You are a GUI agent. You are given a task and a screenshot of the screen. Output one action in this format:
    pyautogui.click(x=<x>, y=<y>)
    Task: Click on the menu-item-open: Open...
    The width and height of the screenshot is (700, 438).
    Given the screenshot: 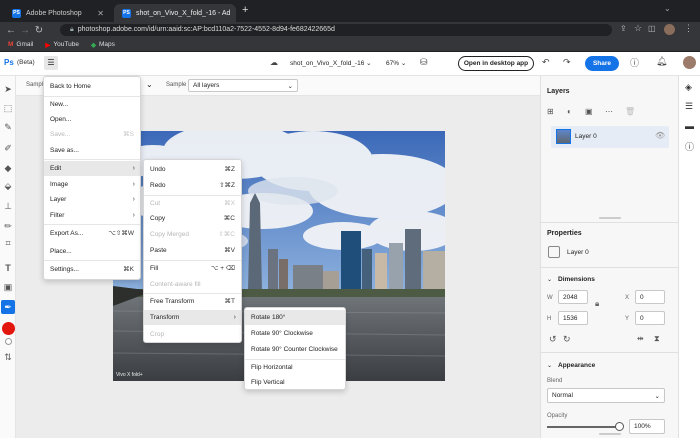 What is the action you would take?
    pyautogui.click(x=92, y=119)
    